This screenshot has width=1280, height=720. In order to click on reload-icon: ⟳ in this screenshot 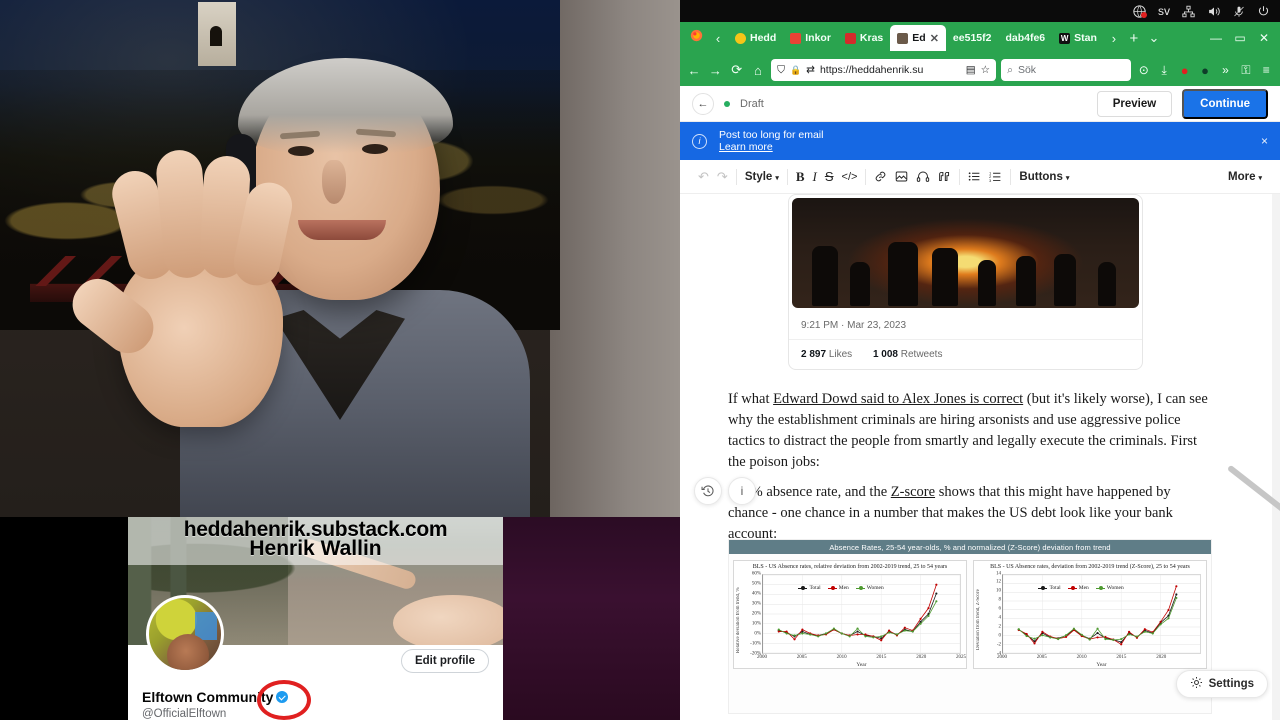, I will do `click(737, 70)`.